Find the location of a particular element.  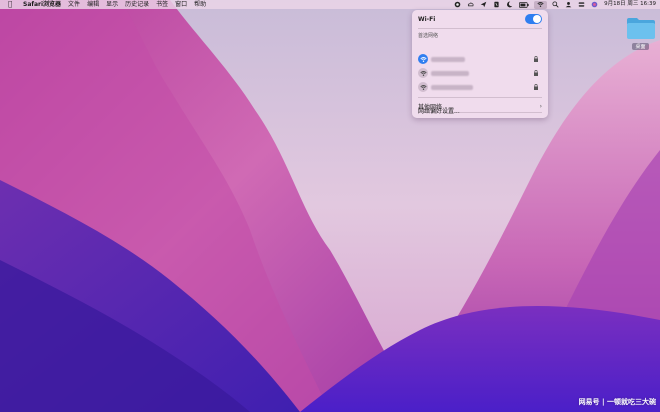

wifi-title: Wi-Fi is located at coordinates (427, 19).